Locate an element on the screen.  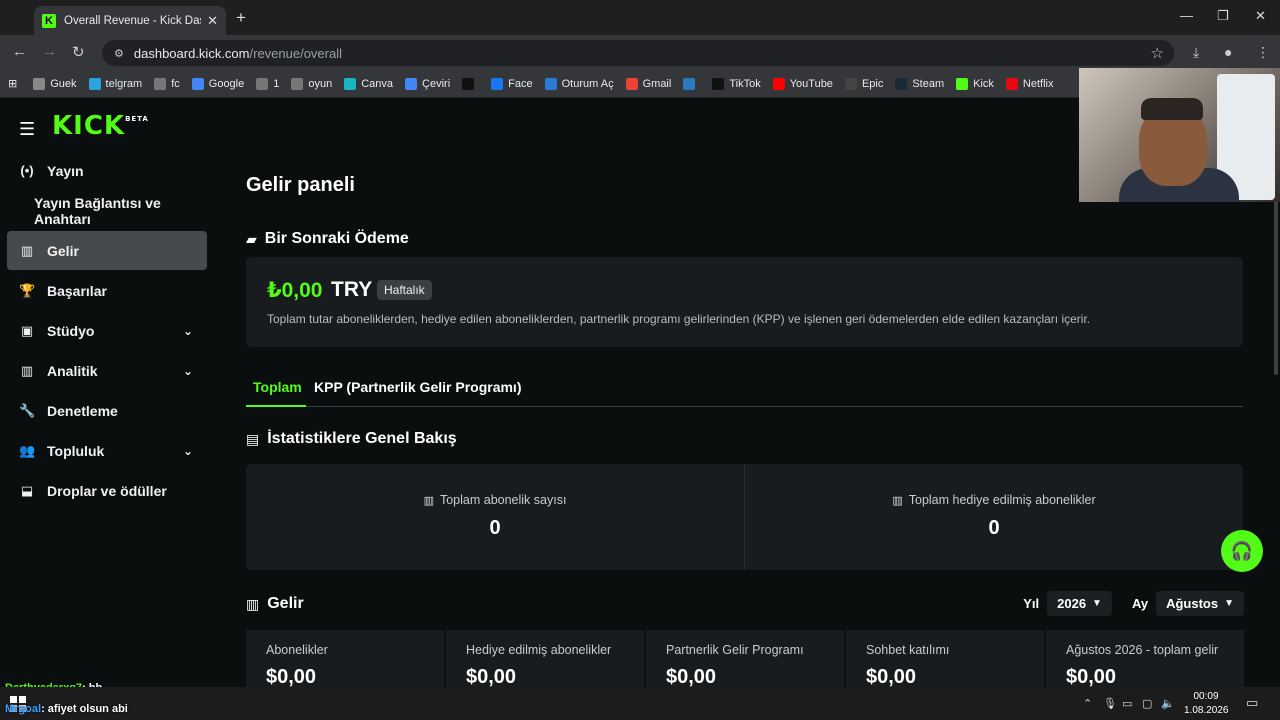
bookmark-item: Kick is located at coordinates (975, 83).